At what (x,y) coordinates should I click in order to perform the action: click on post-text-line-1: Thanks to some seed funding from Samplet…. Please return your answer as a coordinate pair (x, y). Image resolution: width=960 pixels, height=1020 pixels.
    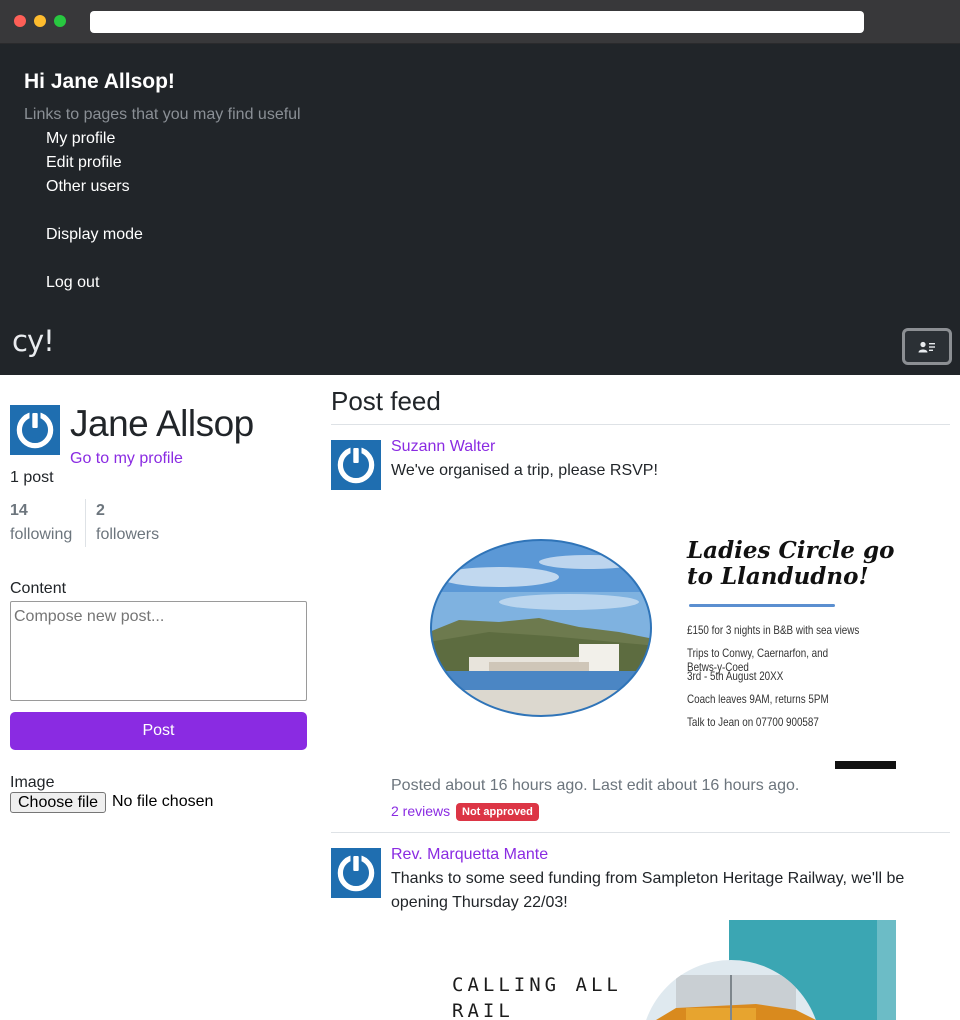
    Looking at the image, I should click on (648, 878).